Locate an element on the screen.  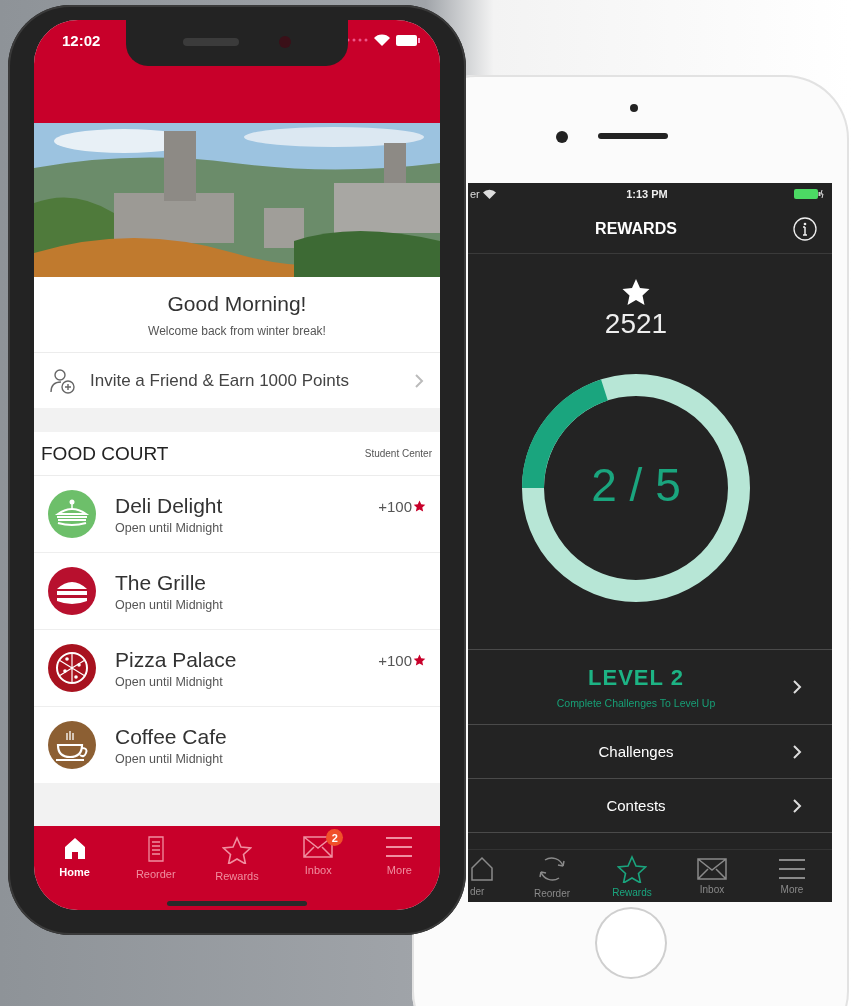
menu-item: Contests is located at coordinates (650, 806).